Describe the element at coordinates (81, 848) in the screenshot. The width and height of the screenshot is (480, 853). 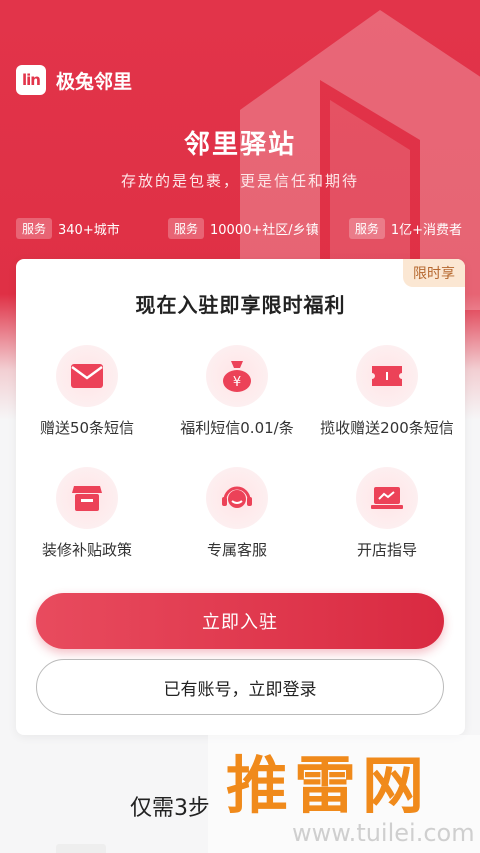
I see `partial-bottom-element` at that location.